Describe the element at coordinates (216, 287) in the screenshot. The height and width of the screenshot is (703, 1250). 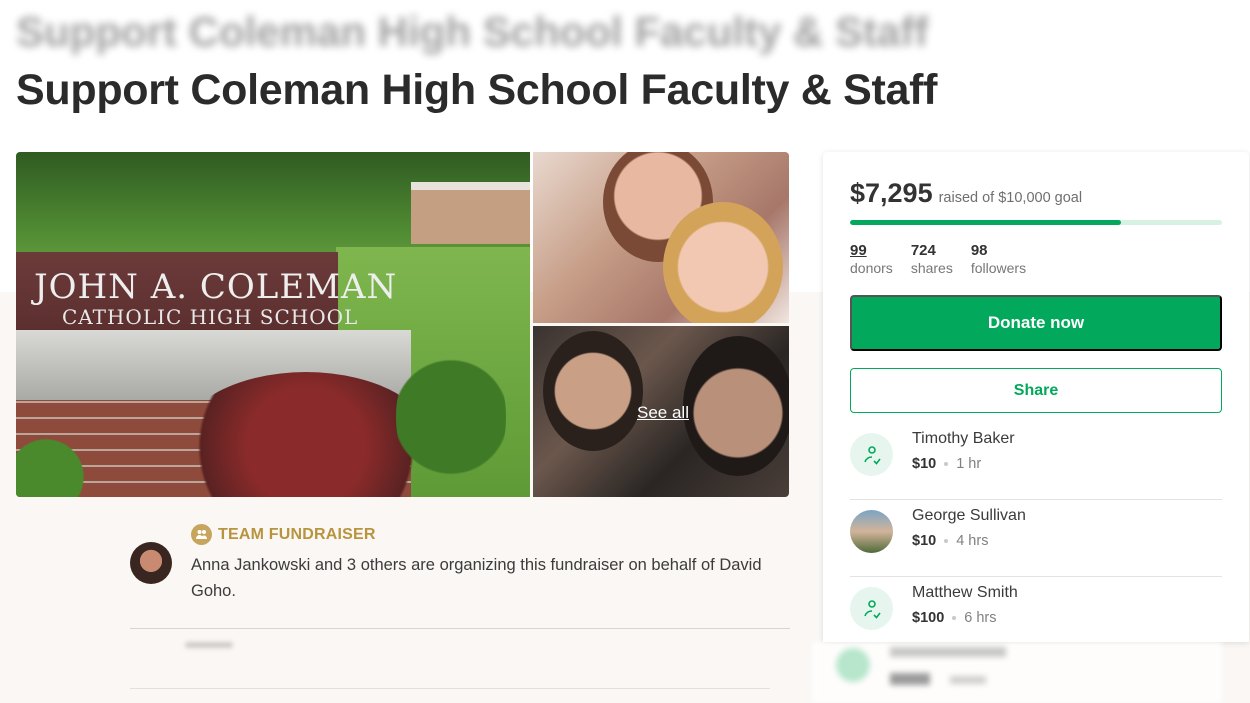
I see `sign-line-1: JOHN A. COLEMAN` at that location.